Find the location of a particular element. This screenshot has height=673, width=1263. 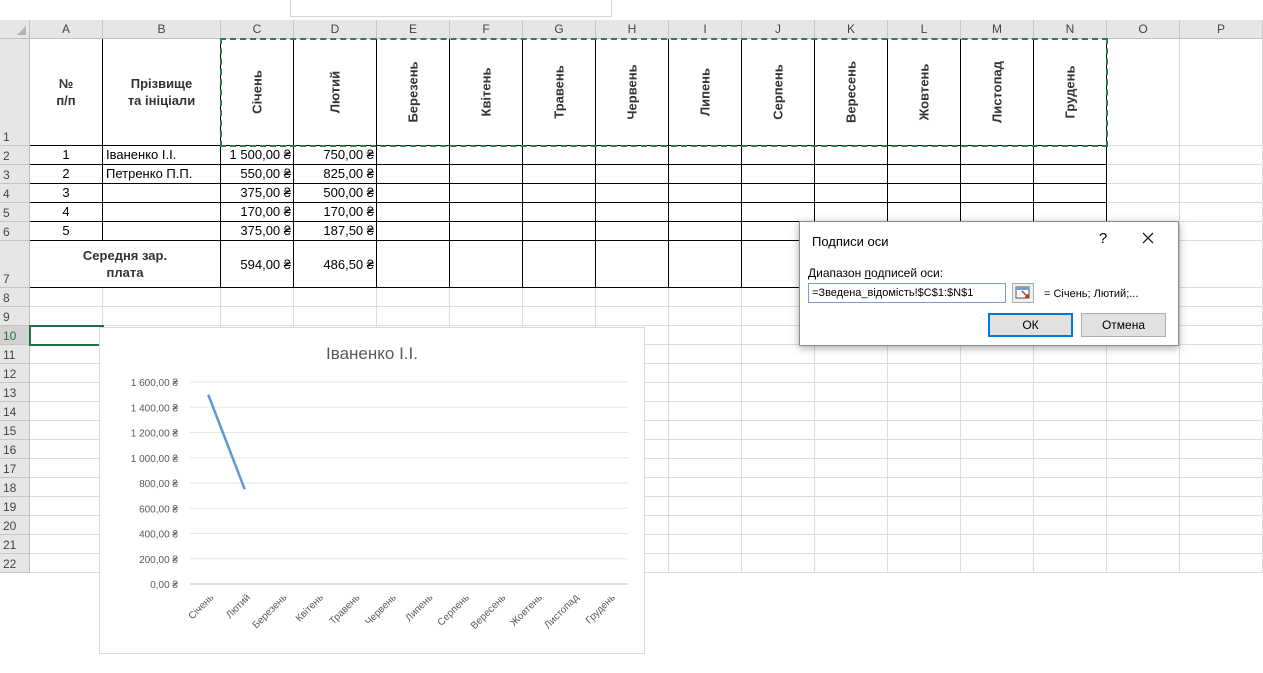

row-number-cell: 2 is located at coordinates (66, 174).